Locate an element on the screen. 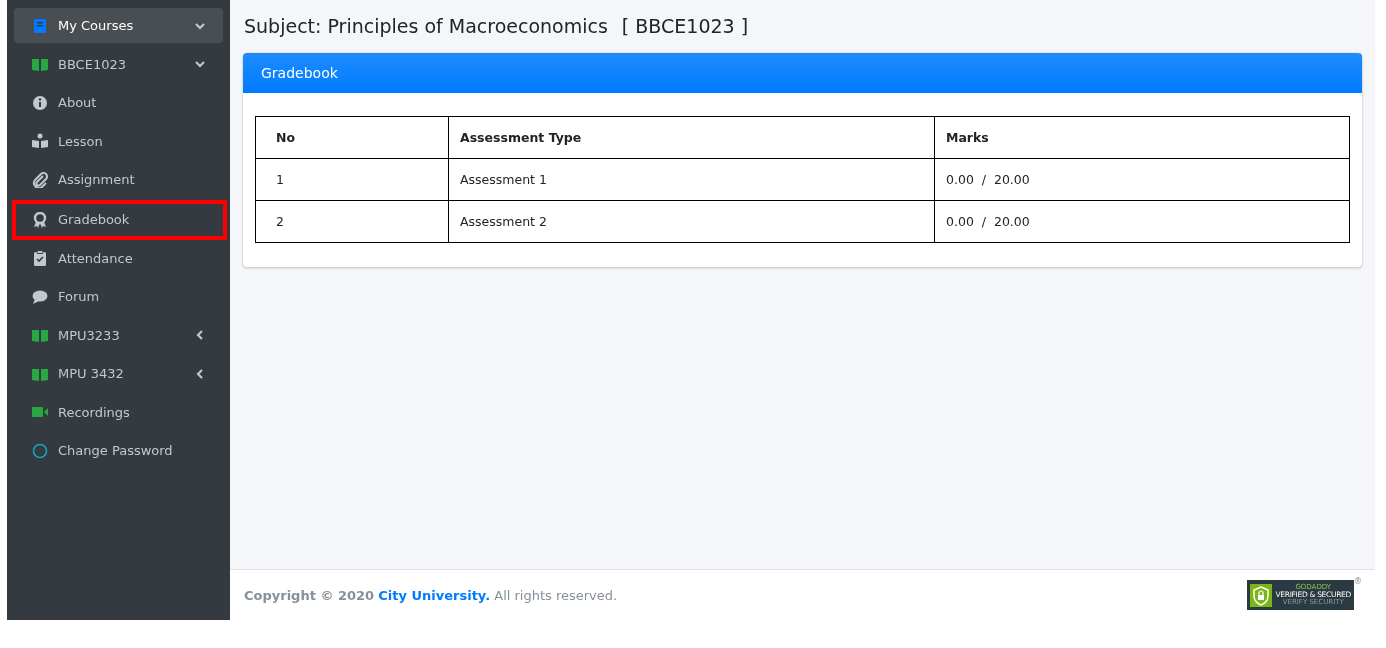  copyright-text: Copyright © 2020 City University. All rights reserved. is located at coordinates (431, 595).